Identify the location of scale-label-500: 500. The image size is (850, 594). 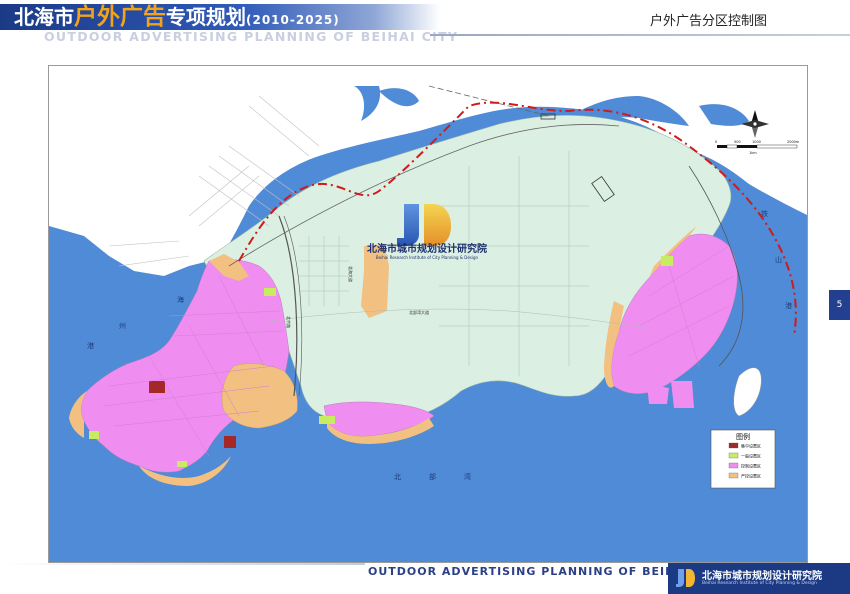
(737, 142).